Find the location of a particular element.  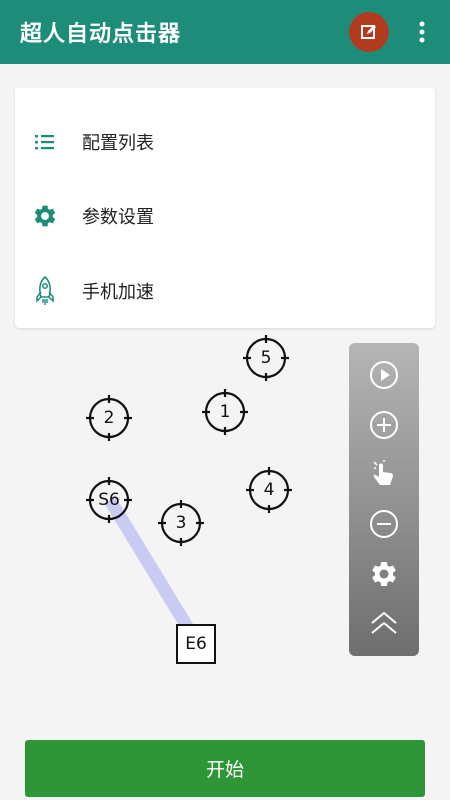

target-label: 3 is located at coordinates (181, 523).